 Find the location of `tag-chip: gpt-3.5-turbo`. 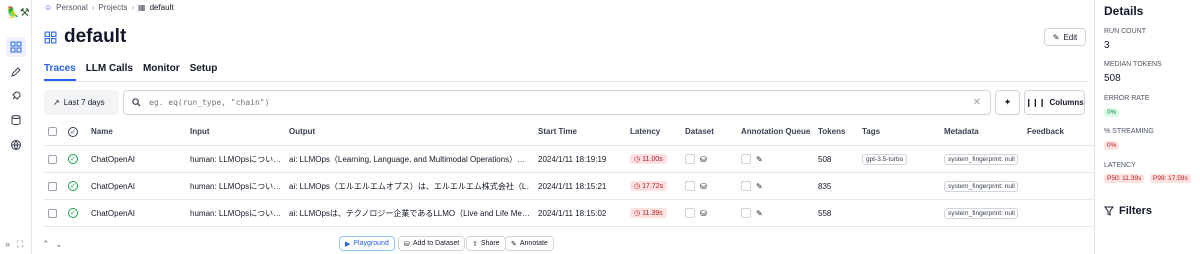

tag-chip: gpt-3.5-turbo is located at coordinates (885, 159).